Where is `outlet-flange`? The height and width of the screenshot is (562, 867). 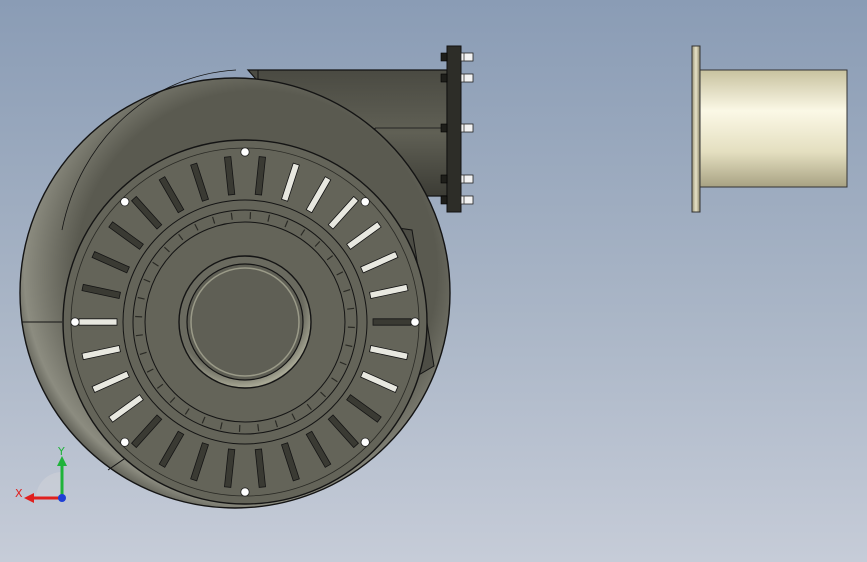 outlet-flange is located at coordinates (454, 129).